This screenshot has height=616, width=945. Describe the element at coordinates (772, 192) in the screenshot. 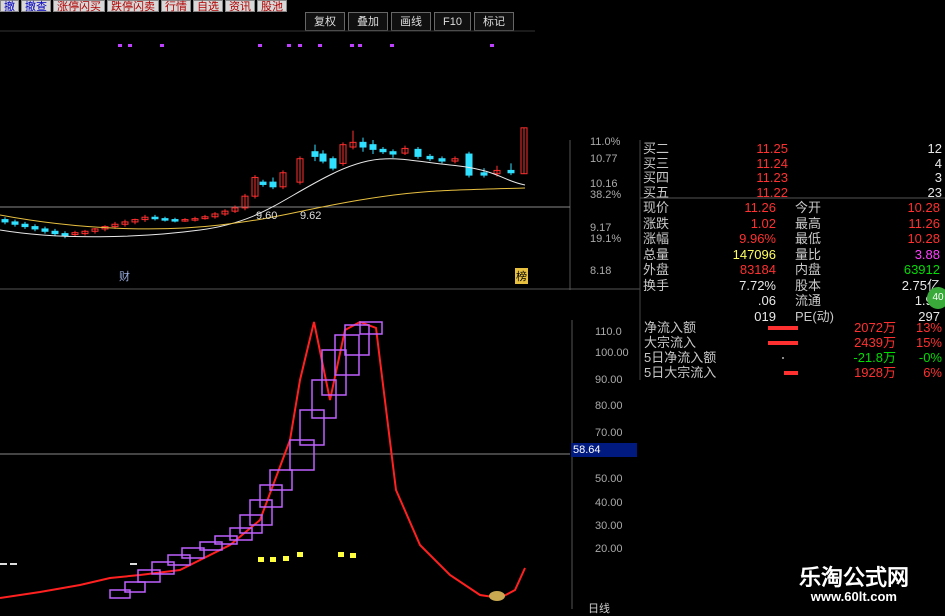

I see `bid-price: 11.22` at that location.